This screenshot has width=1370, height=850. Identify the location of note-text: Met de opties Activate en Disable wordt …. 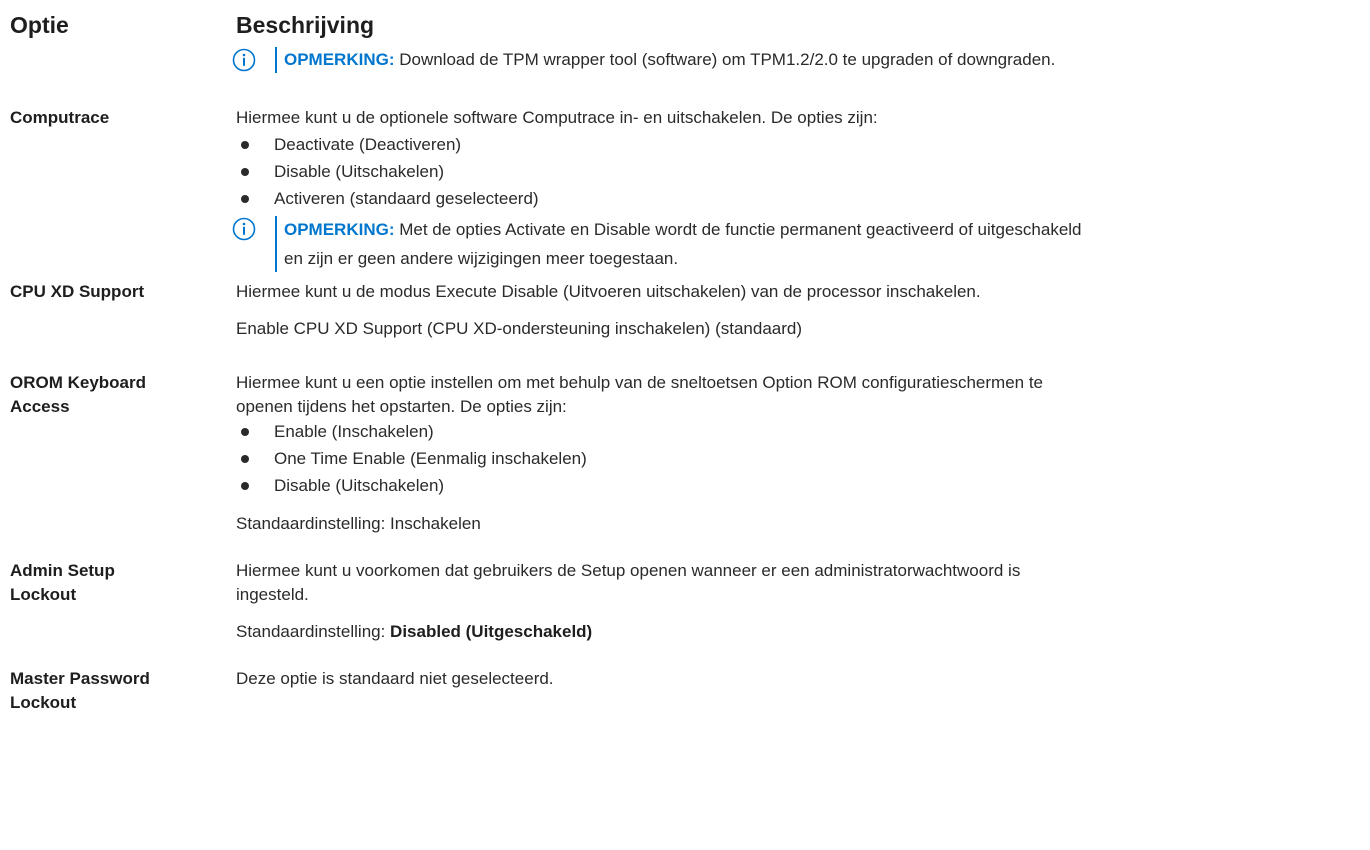
(738, 229).